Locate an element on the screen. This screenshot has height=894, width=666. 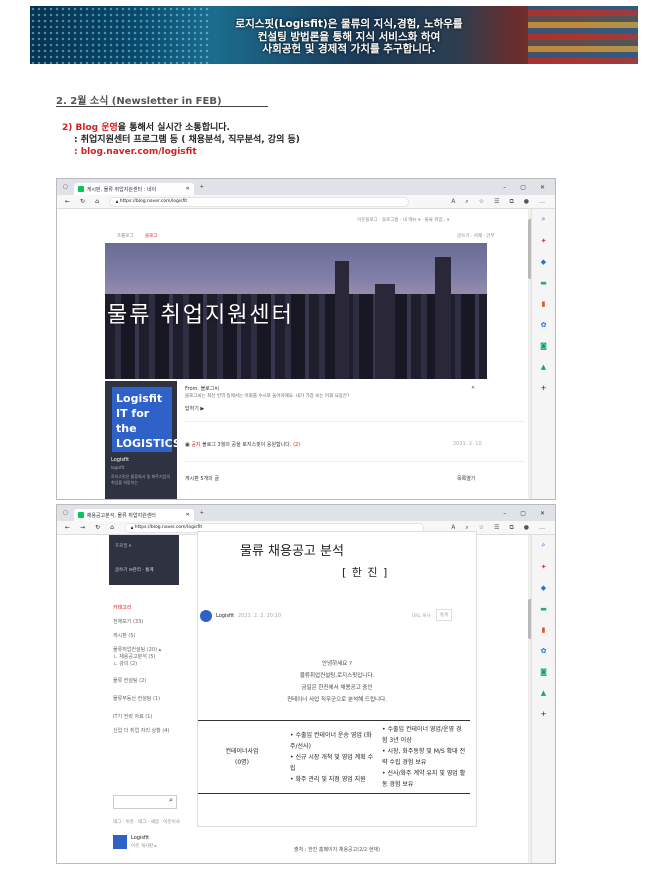
search-box: ⌕ is located at coordinates (145, 802).